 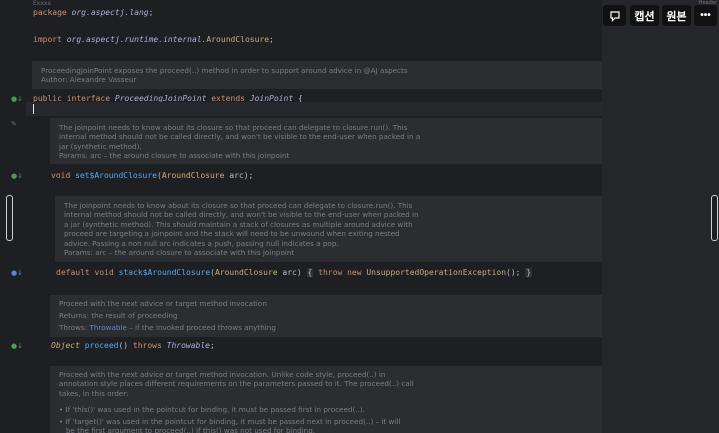 What do you see at coordinates (85, 272) in the screenshot?
I see `stack-modifiers: default void` at bounding box center [85, 272].